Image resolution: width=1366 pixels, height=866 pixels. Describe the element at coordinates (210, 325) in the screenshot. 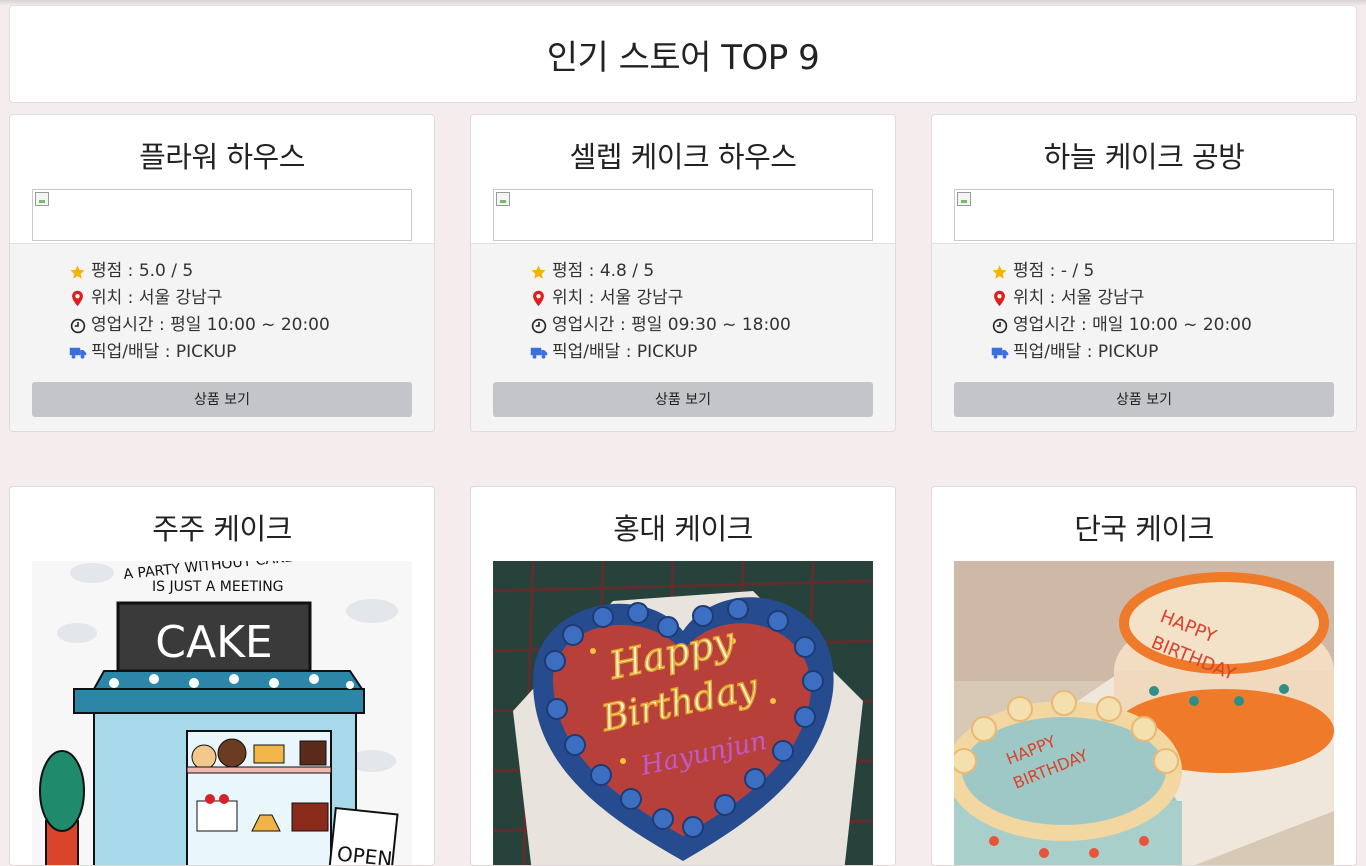

I see `hours-text: 영업시간 : 평일 10:00 ~ 20:00` at that location.